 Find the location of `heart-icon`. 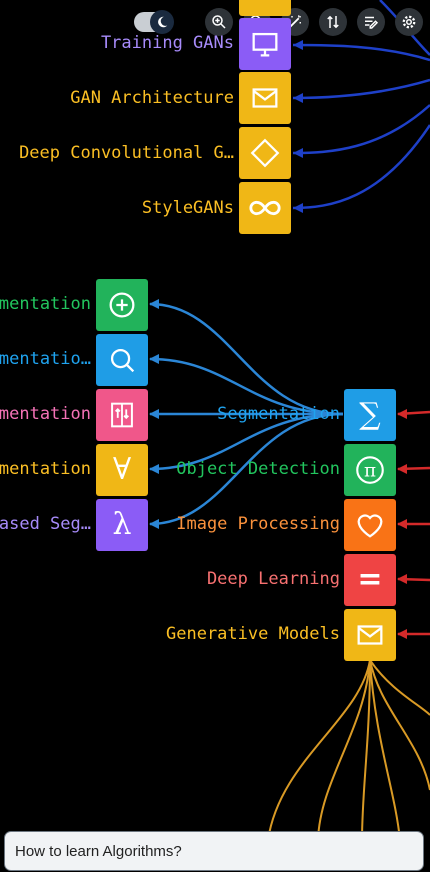

heart-icon is located at coordinates (370, 526).